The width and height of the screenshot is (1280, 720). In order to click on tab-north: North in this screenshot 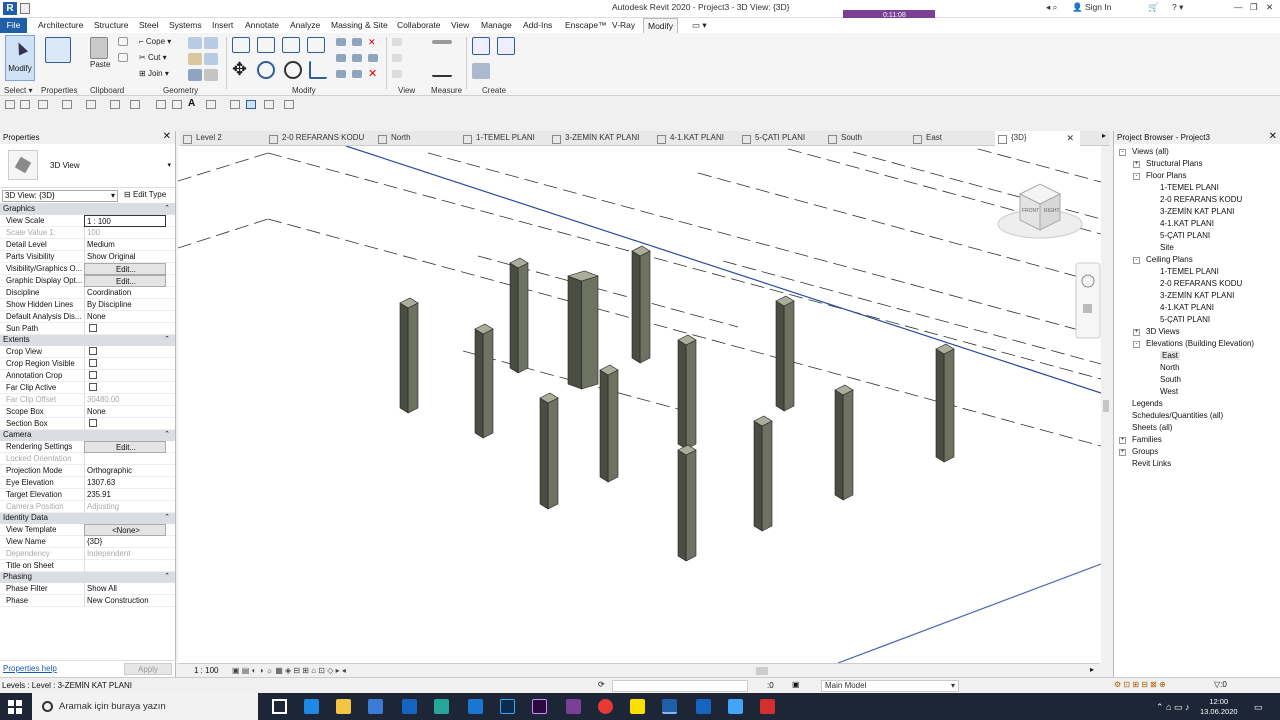, I will do `click(393, 138)`.